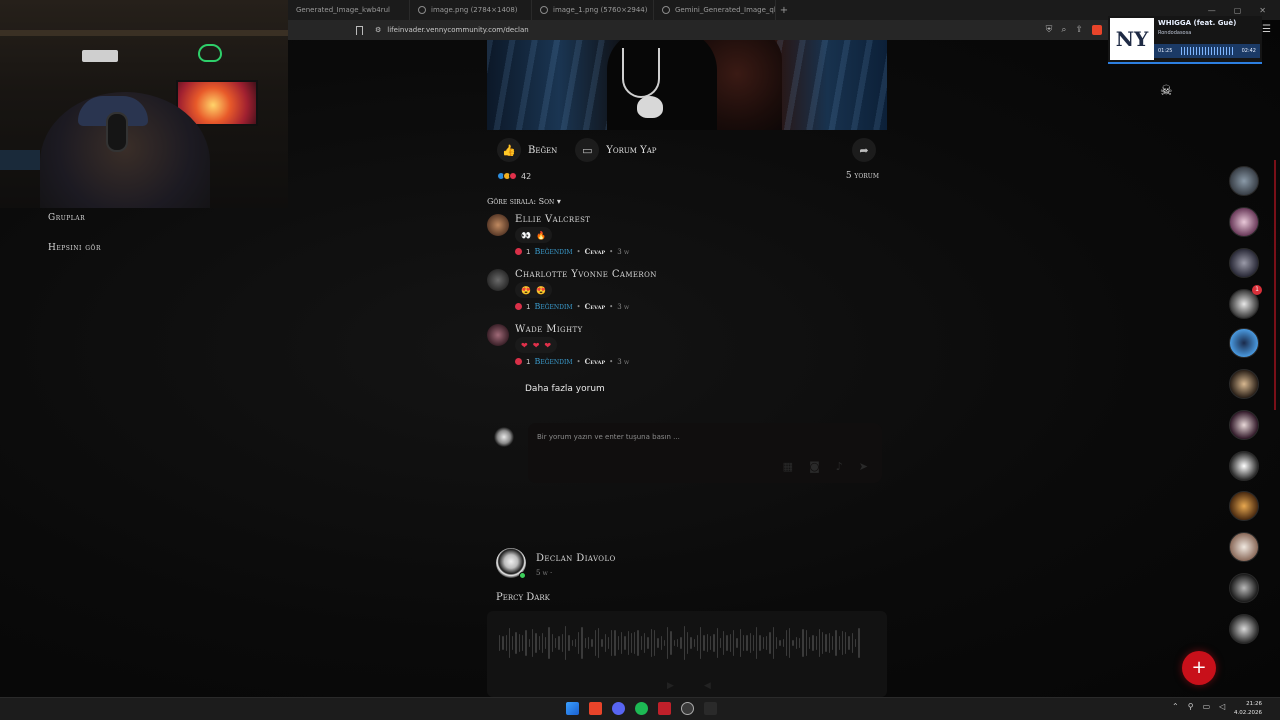  What do you see at coordinates (616, 150) in the screenshot?
I see `comment-button: ▭ Yorum Yap` at bounding box center [616, 150].